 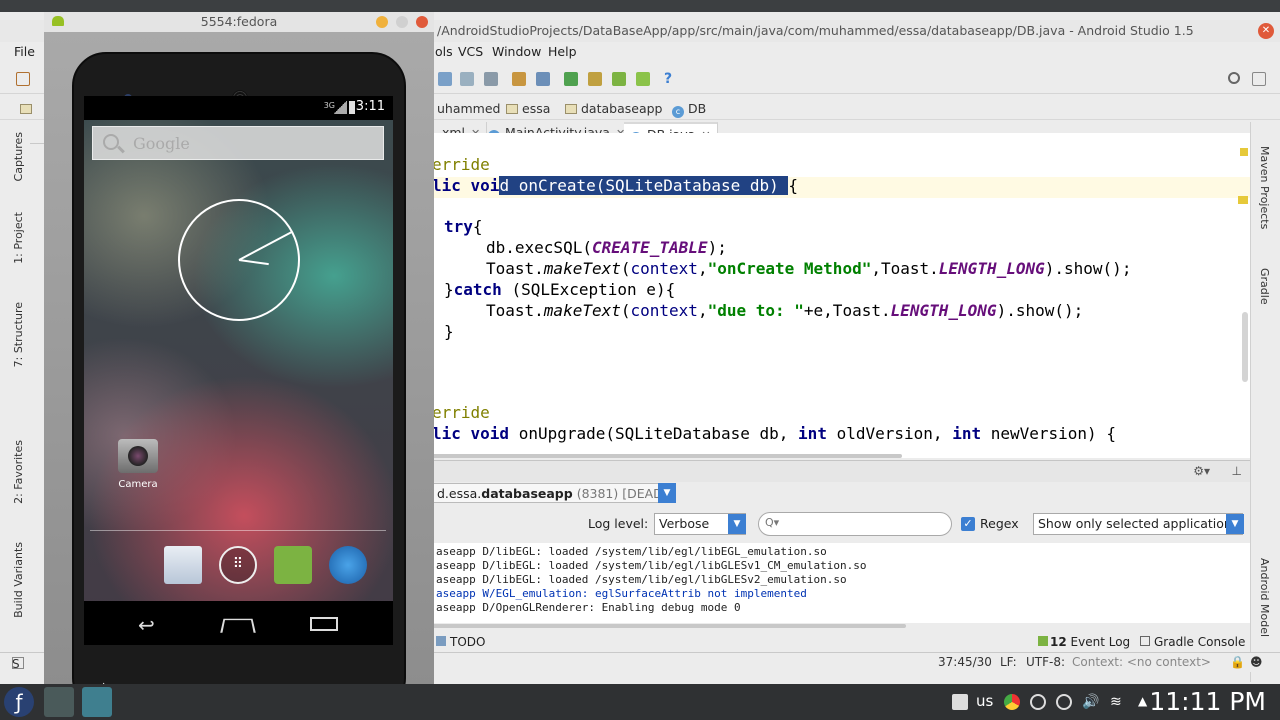 I want to click on lock-icon: 🔒, so click(x=1237, y=662).